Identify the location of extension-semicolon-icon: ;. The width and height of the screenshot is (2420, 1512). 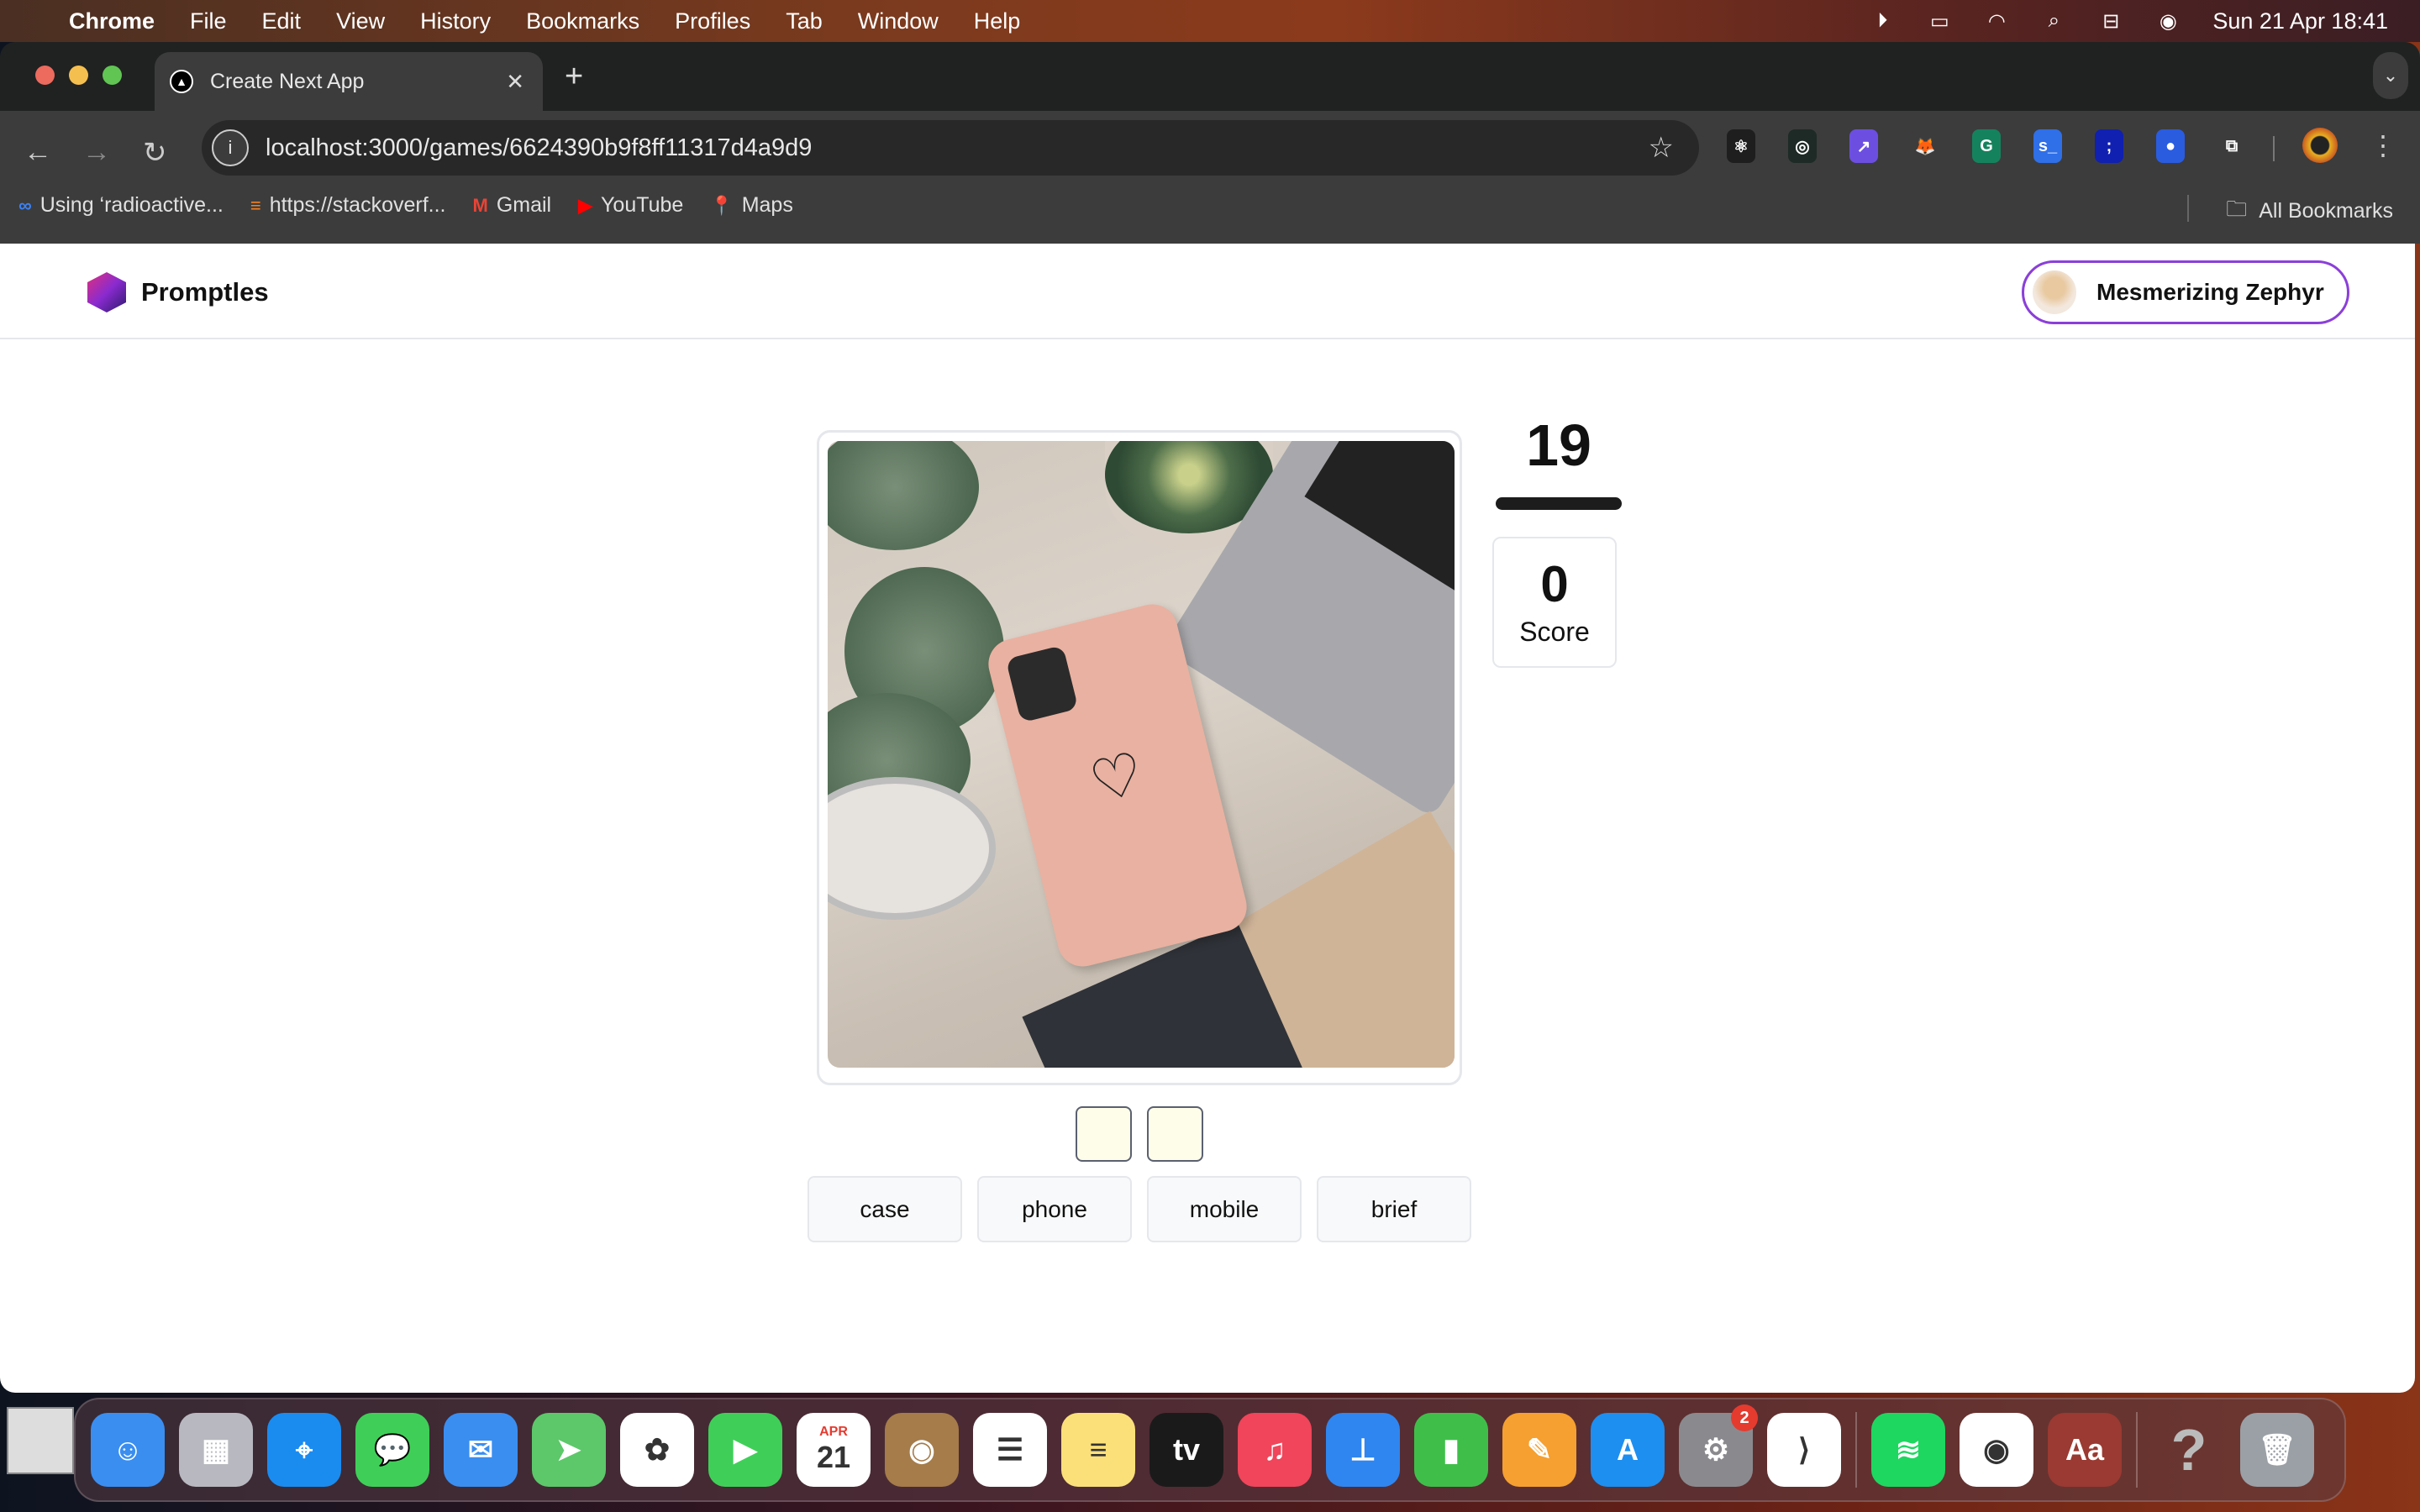
(2109, 146).